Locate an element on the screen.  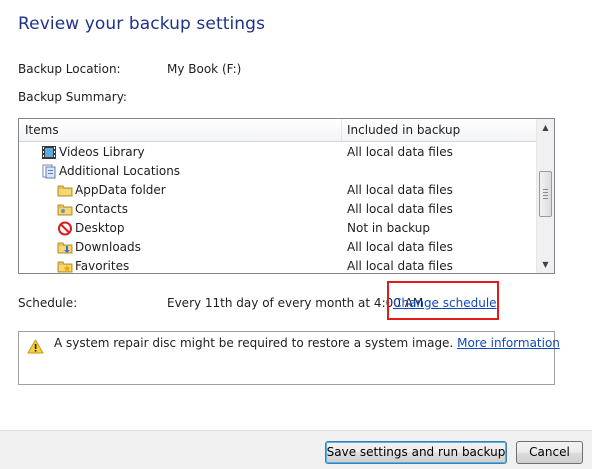
list-item-name: Downloads is located at coordinates (108, 247).